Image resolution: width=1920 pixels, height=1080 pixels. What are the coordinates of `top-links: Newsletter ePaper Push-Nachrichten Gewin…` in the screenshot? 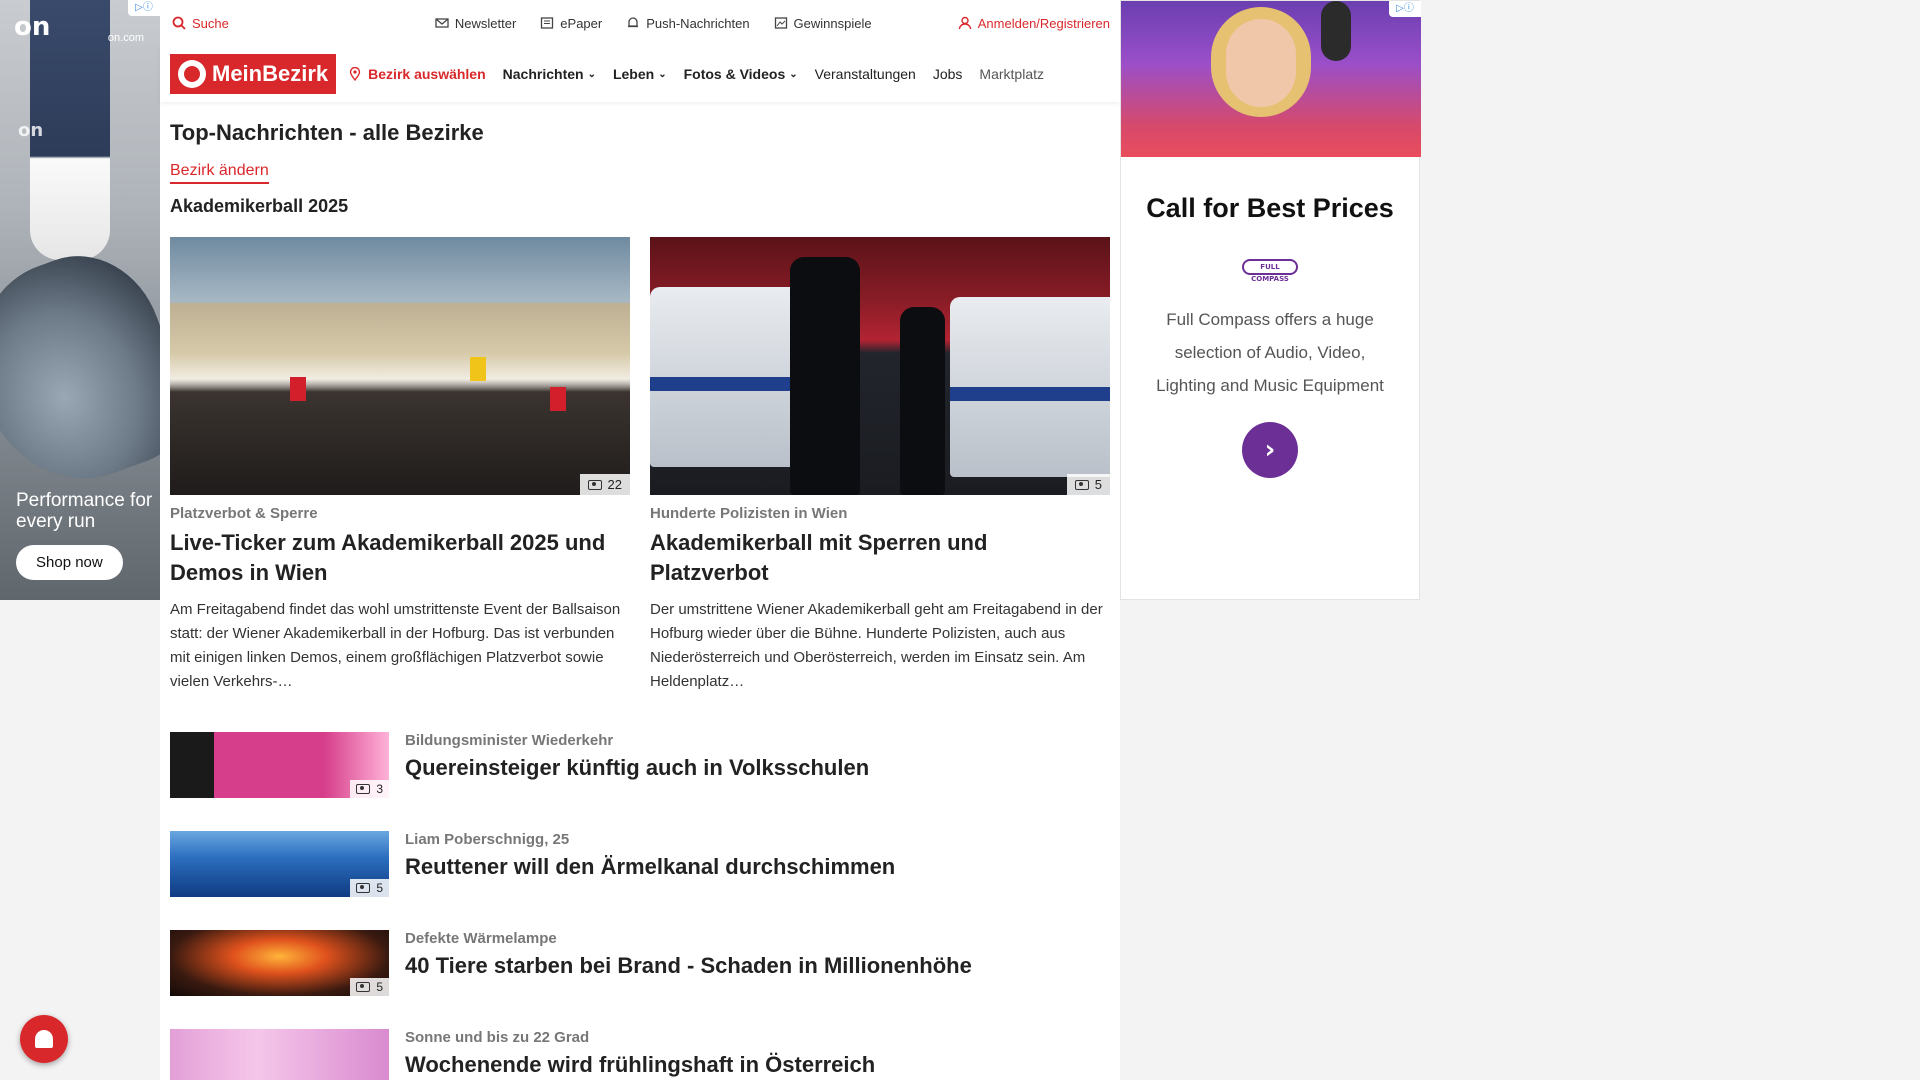 It's located at (653, 23).